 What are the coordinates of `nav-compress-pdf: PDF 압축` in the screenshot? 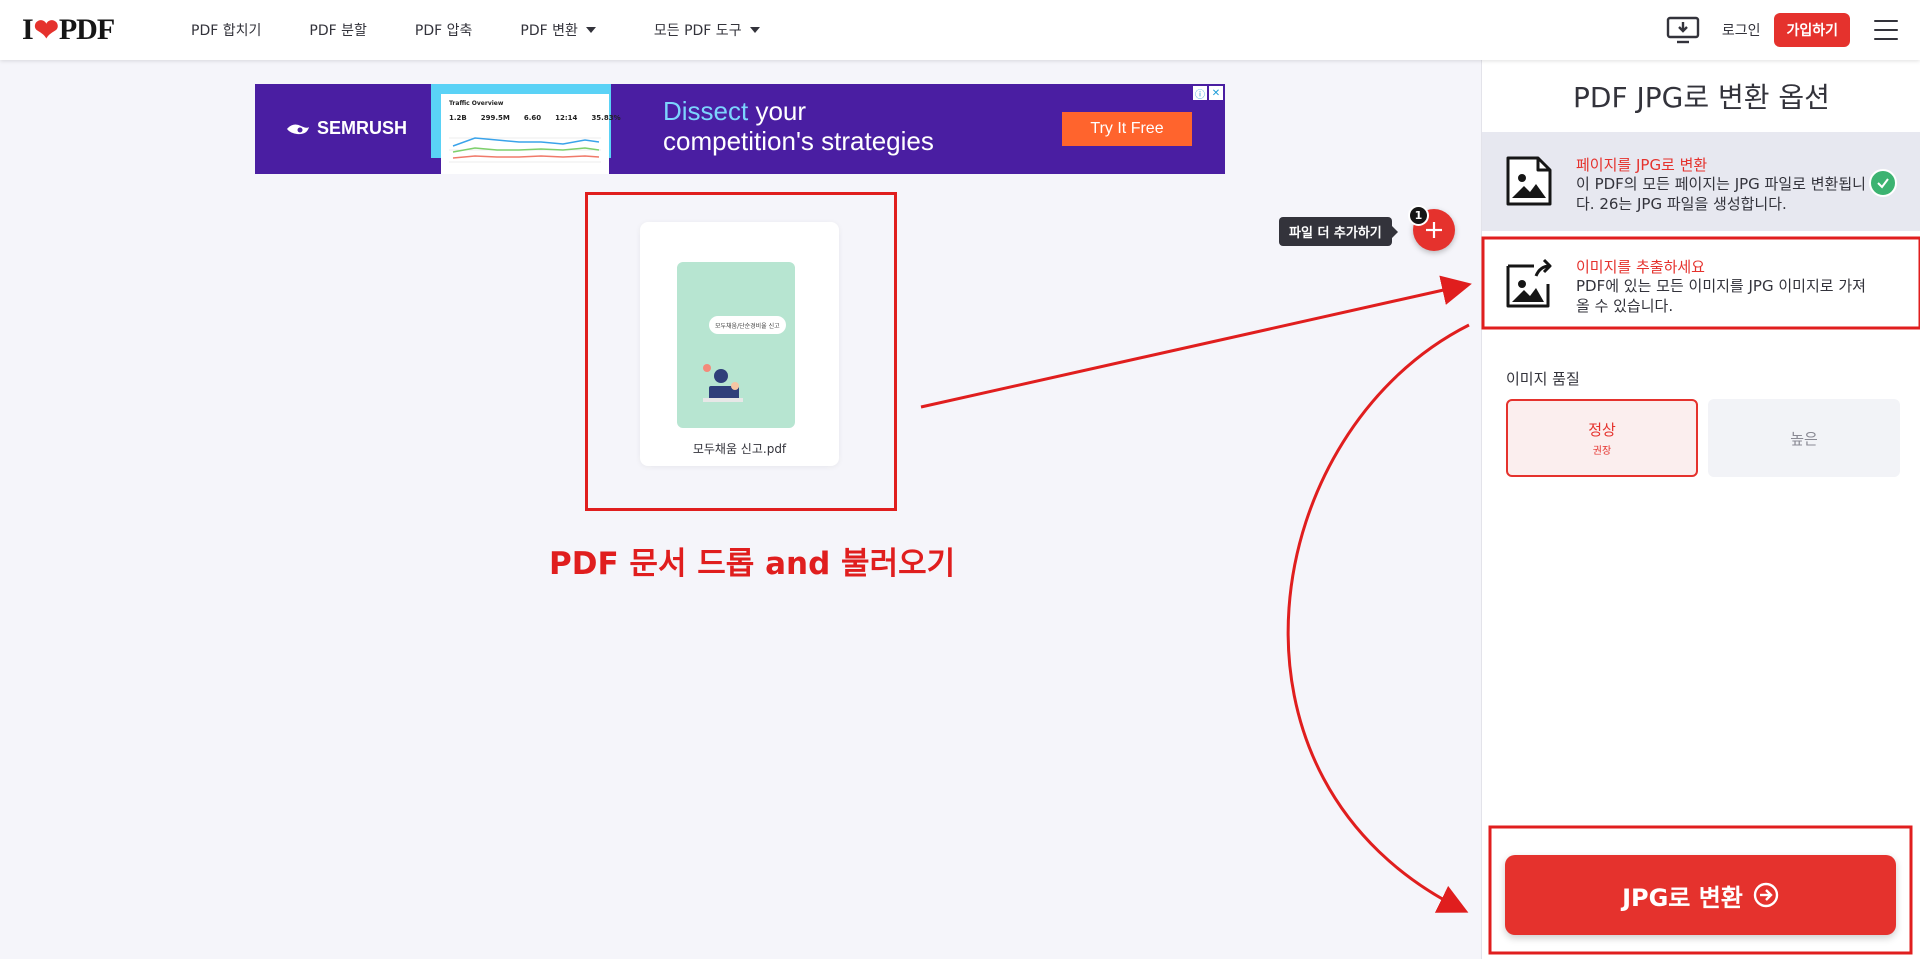 It's located at (444, 30).